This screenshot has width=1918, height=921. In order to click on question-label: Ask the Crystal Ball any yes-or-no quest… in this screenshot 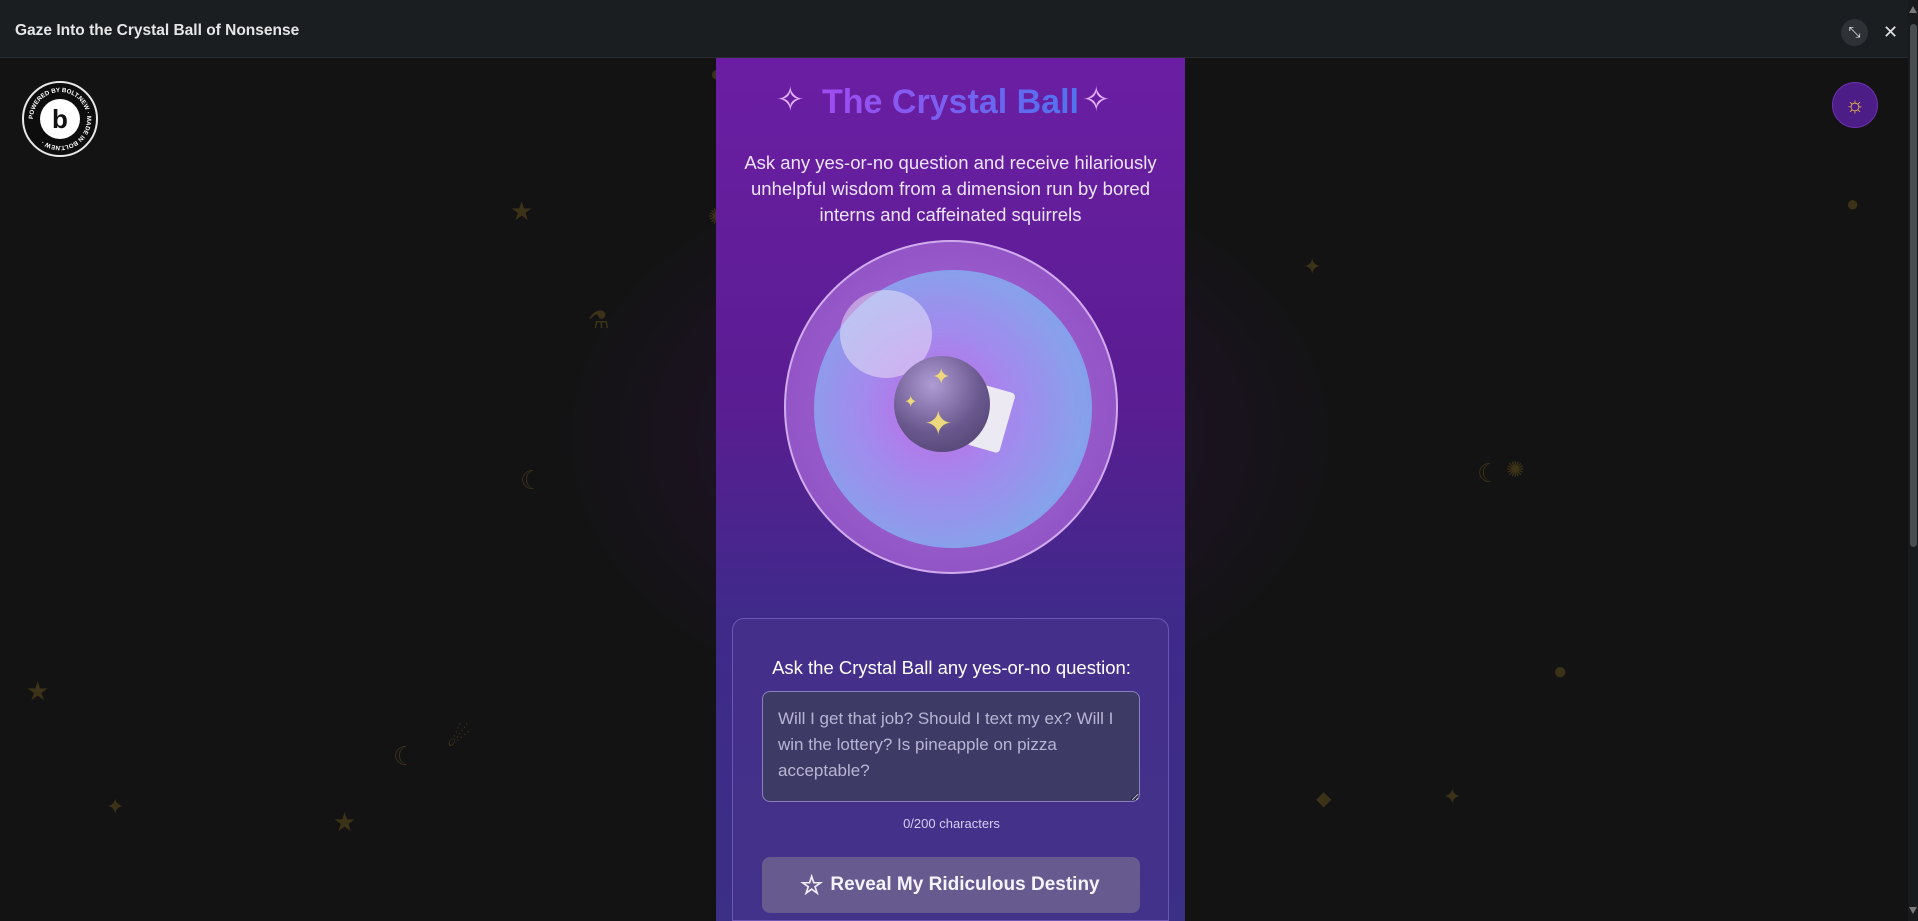, I will do `click(951, 667)`.